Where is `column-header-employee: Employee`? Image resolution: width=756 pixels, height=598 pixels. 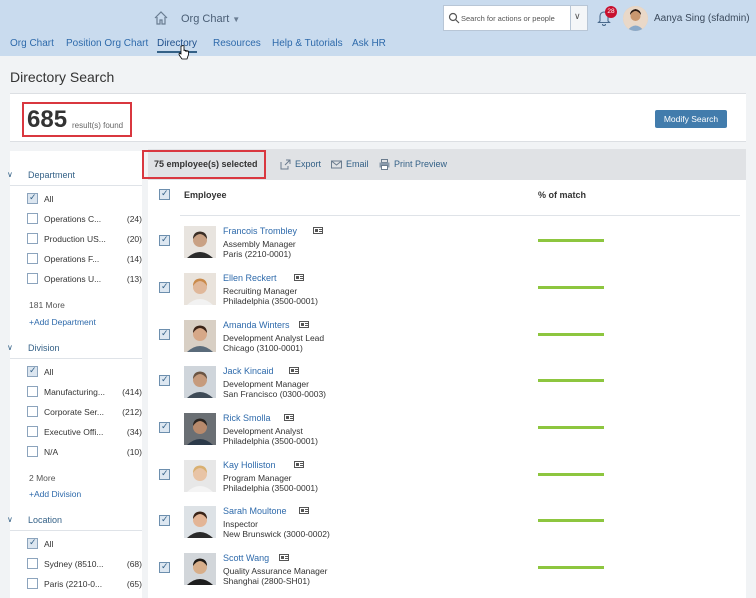 column-header-employee: Employee is located at coordinates (205, 195).